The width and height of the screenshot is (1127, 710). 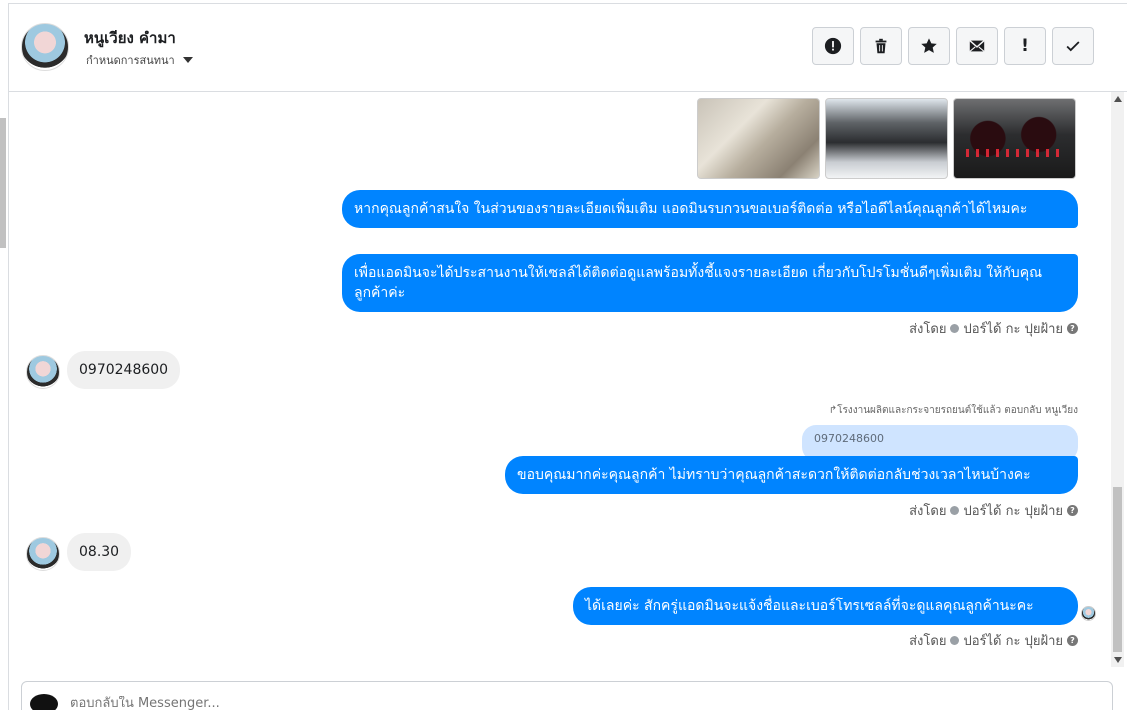 I want to click on car-interior-photo, so click(x=758, y=138).